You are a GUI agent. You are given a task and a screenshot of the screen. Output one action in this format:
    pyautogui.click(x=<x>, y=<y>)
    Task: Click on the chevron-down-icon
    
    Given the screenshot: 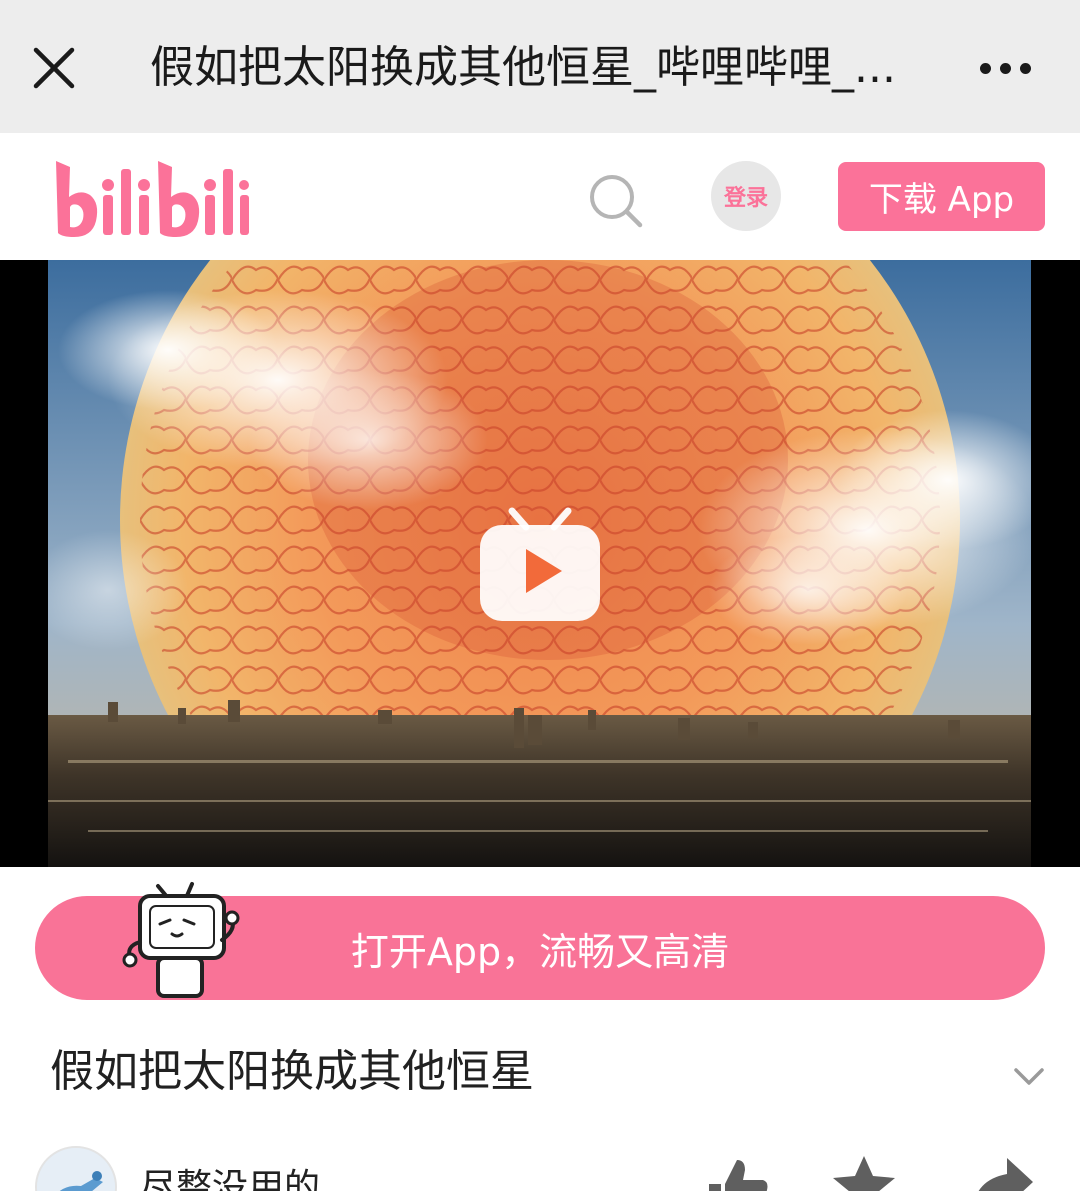 What is the action you would take?
    pyautogui.click(x=1029, y=1077)
    